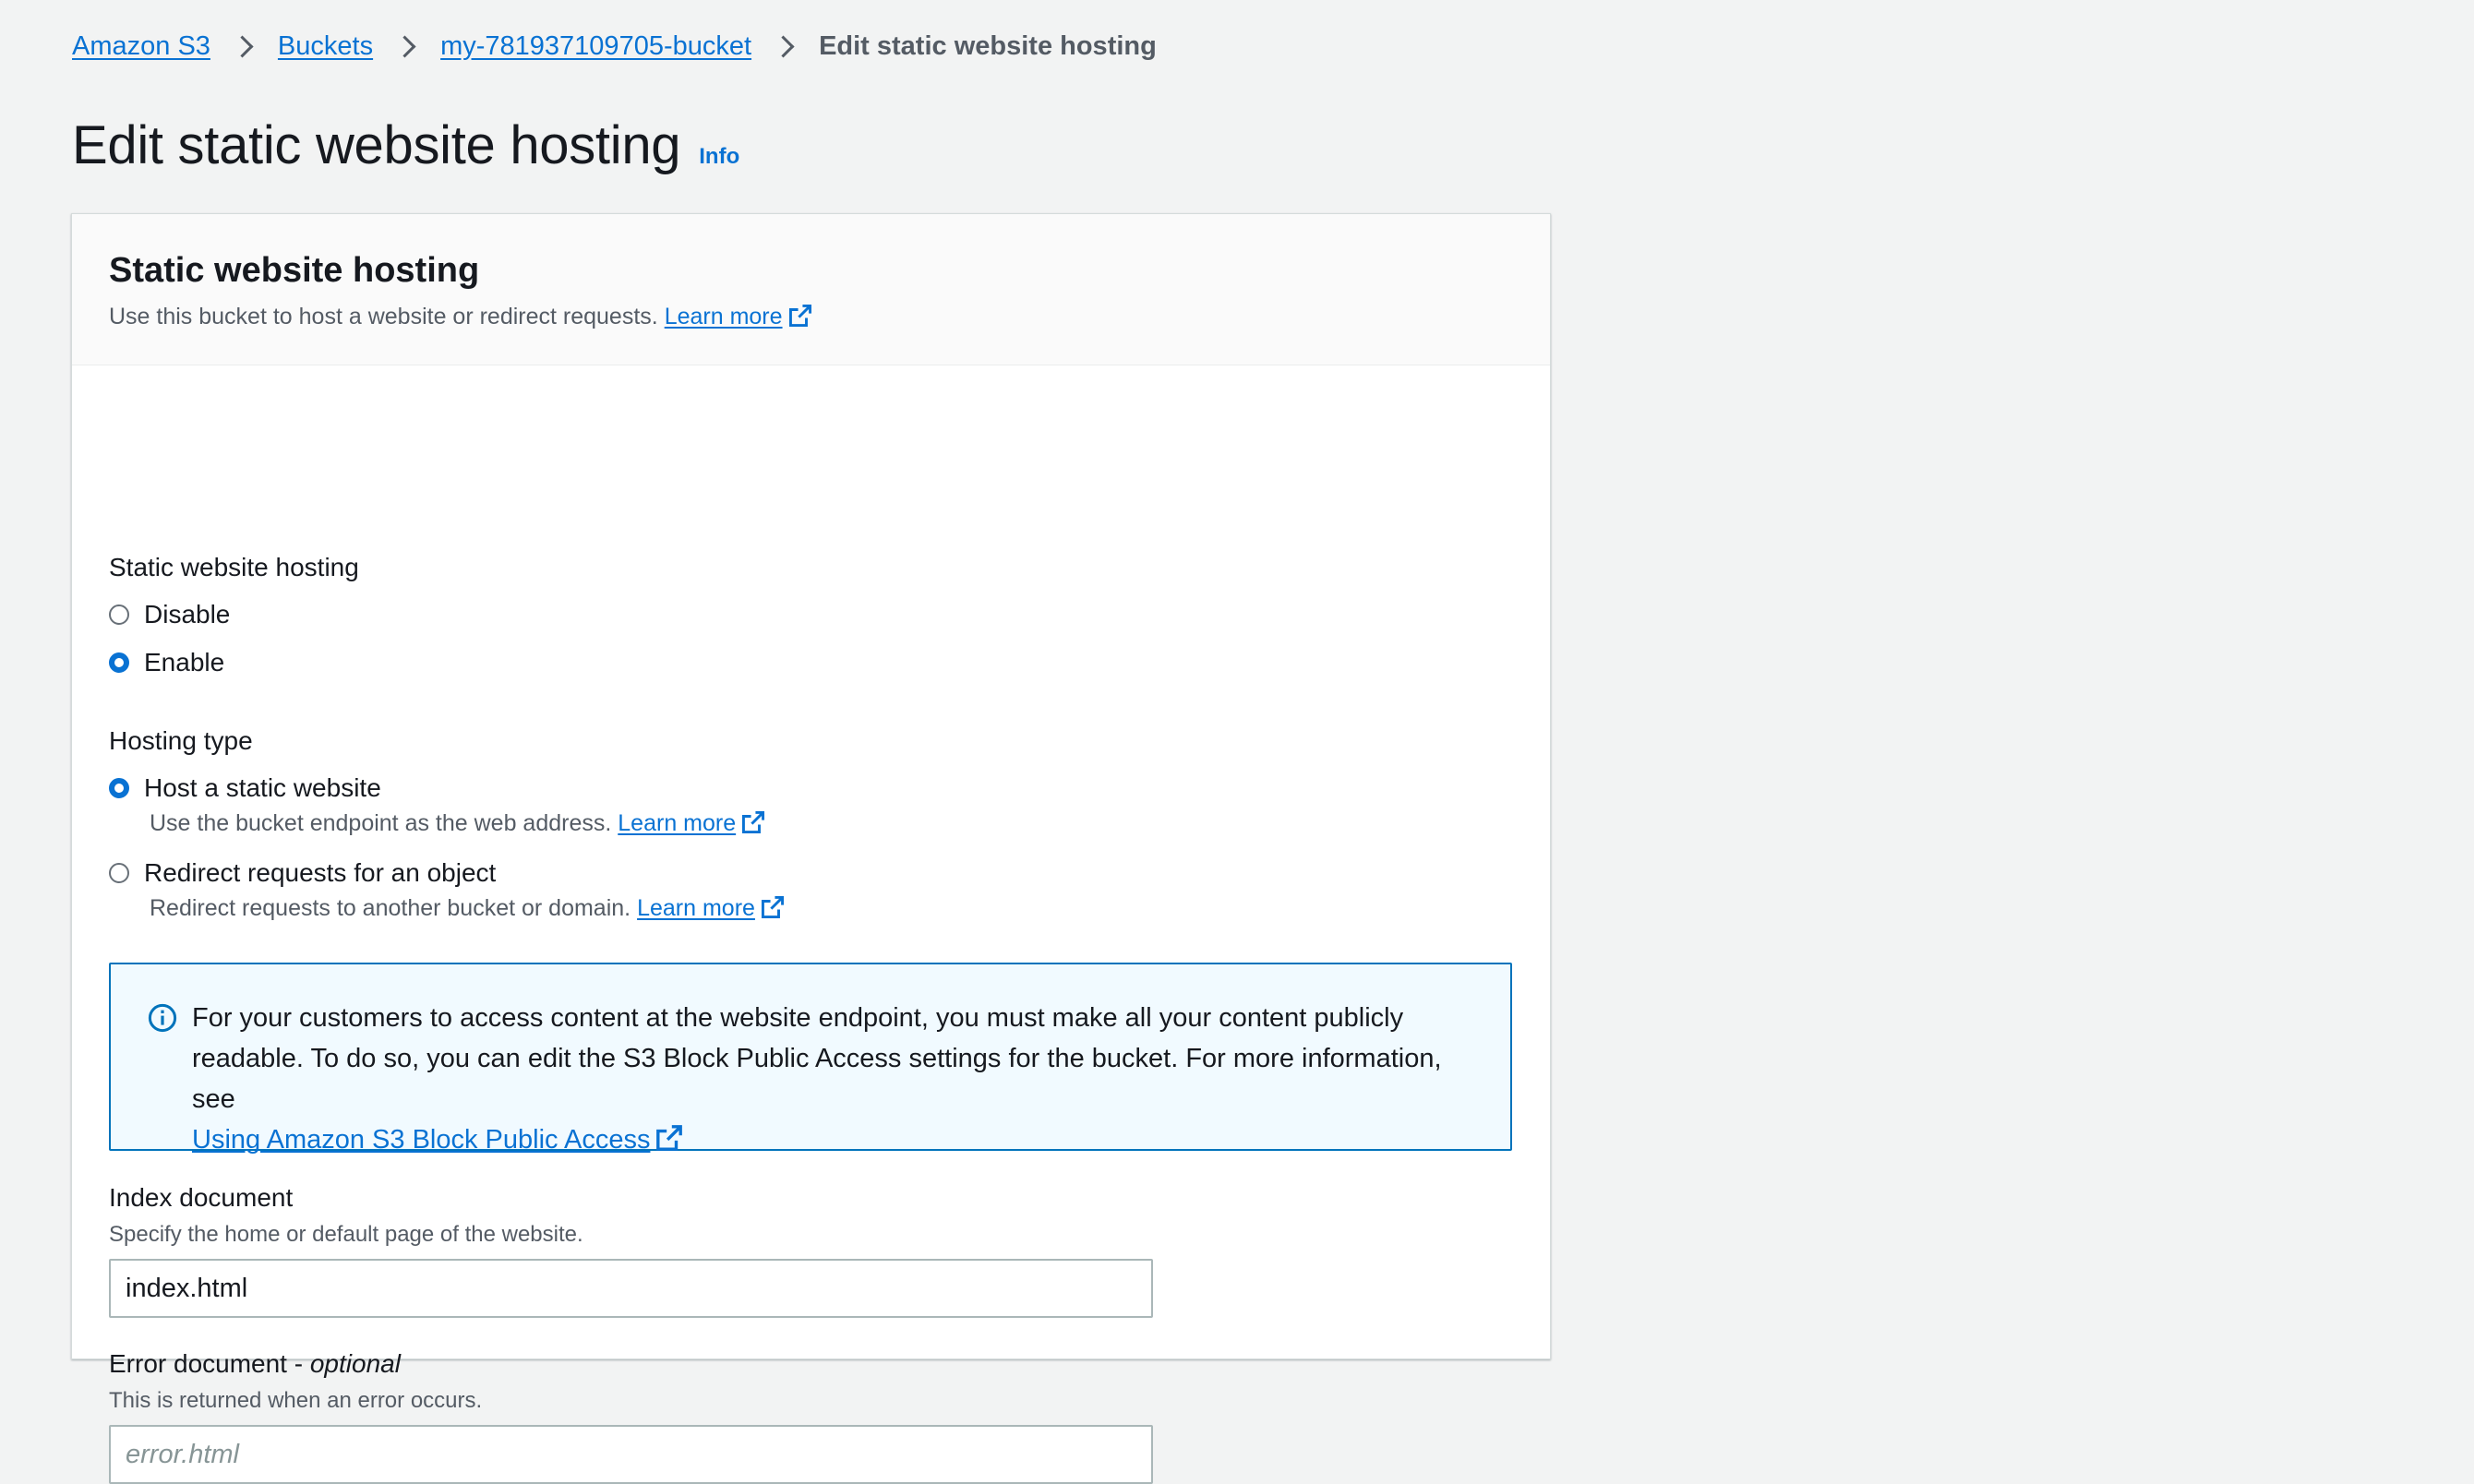 Image resolution: width=2474 pixels, height=1484 pixels. I want to click on radio-button-host, so click(119, 788).